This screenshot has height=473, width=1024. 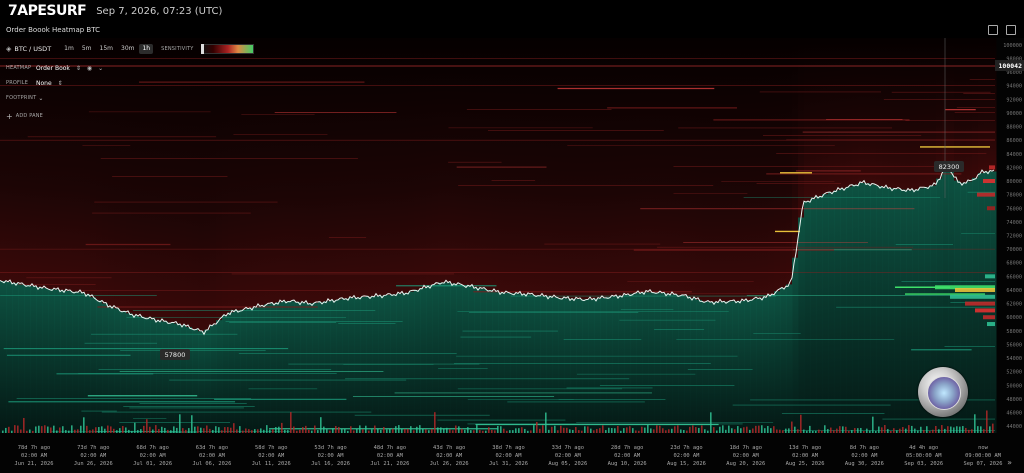 What do you see at coordinates (152, 464) in the screenshot?
I see `time-tick-date: Jul 01, 2026` at bounding box center [152, 464].